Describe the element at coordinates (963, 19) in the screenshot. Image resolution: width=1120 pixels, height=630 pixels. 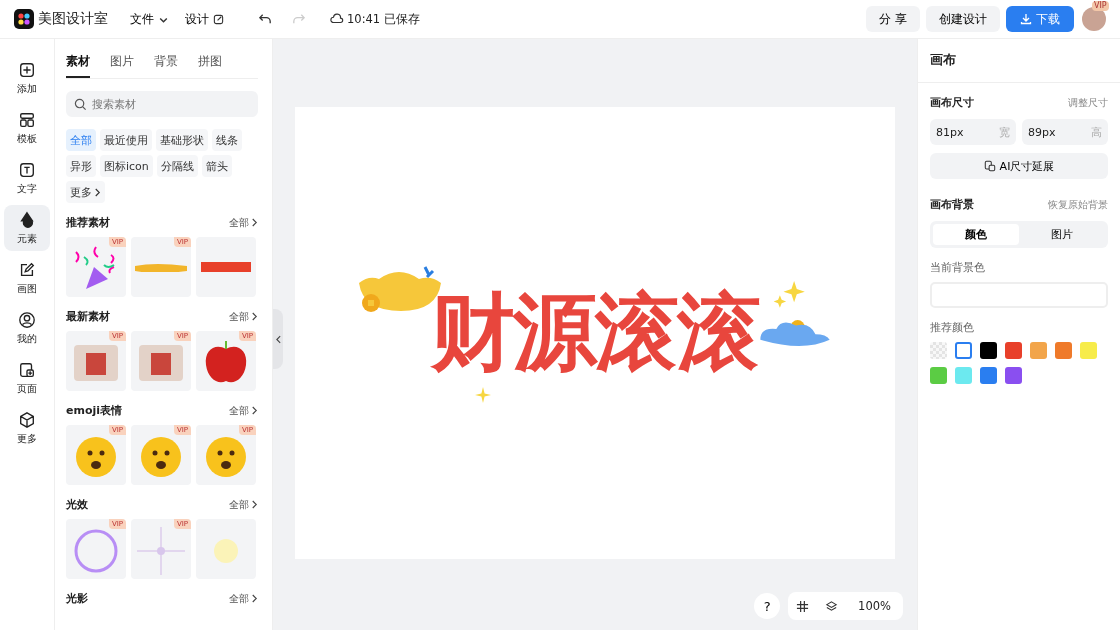
I see `header-button: 创建设计` at that location.